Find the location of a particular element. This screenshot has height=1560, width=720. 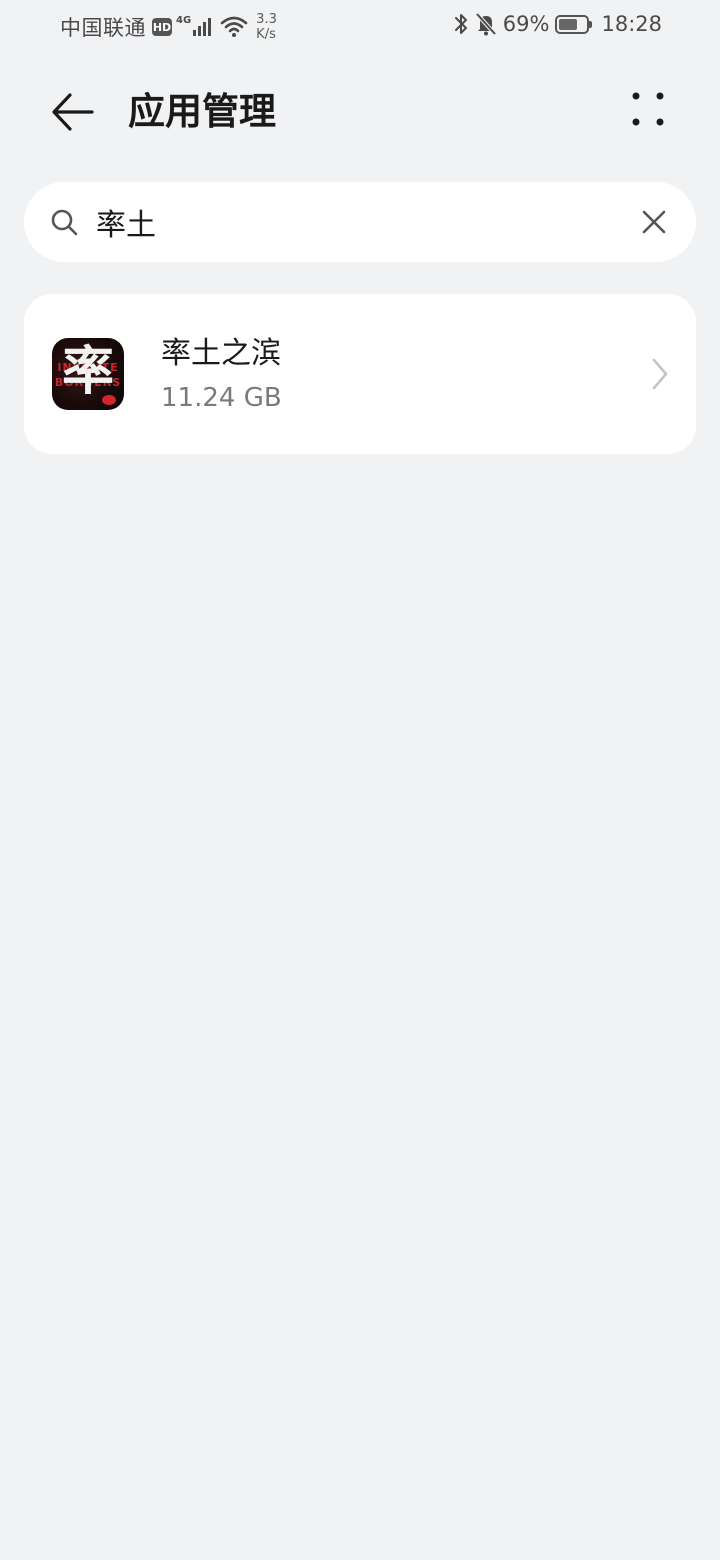

publisher-logo-icon is located at coordinates (109, 400).